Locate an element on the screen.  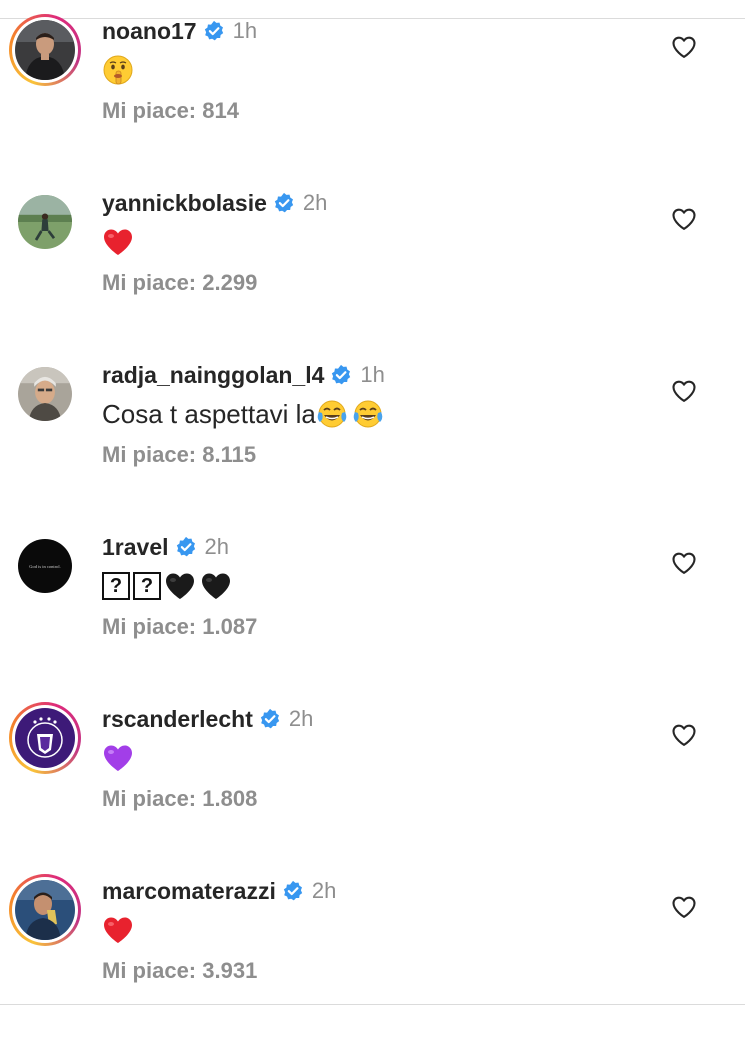
shushing-face-emoji-icon is located at coordinates (118, 70).